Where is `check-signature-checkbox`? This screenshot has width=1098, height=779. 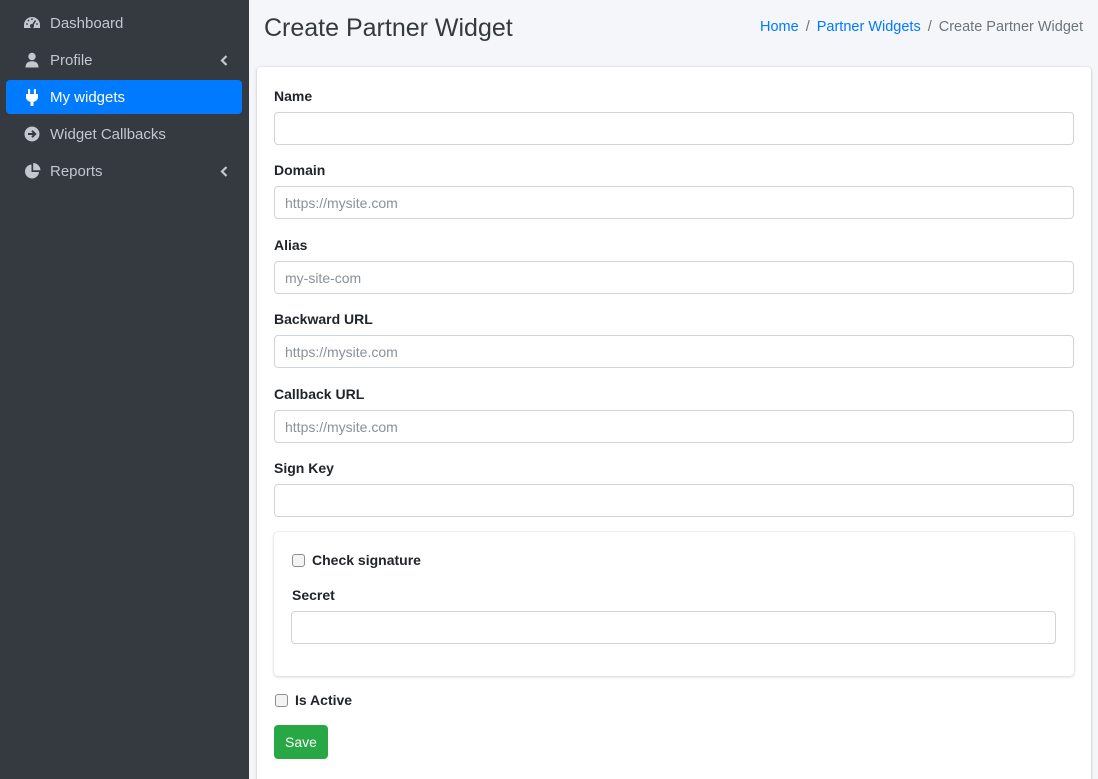 check-signature-checkbox is located at coordinates (298, 560).